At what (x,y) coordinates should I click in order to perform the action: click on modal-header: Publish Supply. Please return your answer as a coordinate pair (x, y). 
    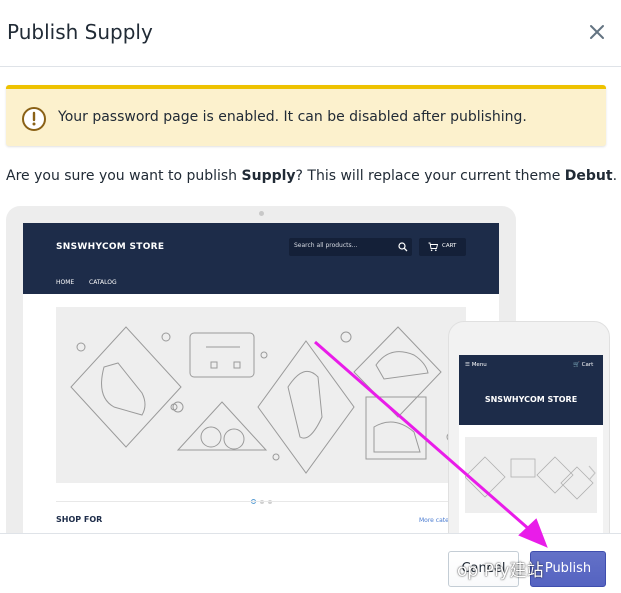
    Looking at the image, I should click on (310, 33).